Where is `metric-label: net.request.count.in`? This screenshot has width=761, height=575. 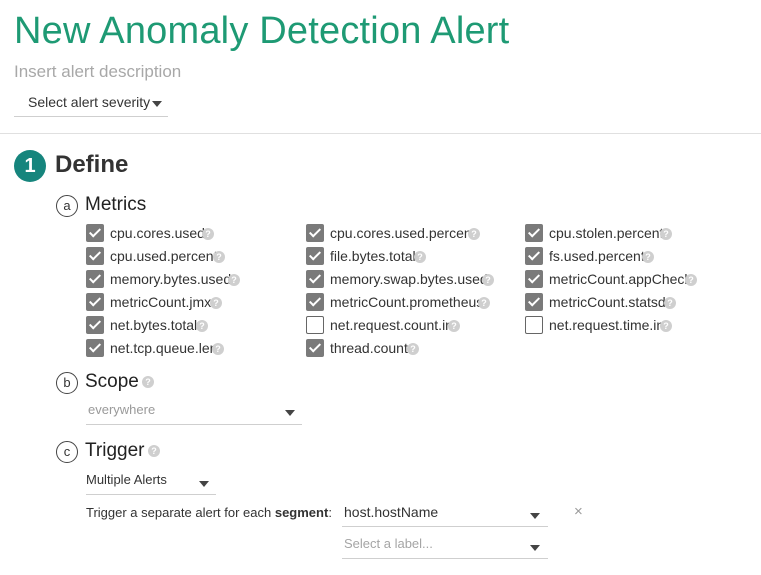
metric-label: net.request.count.in is located at coordinates (391, 325).